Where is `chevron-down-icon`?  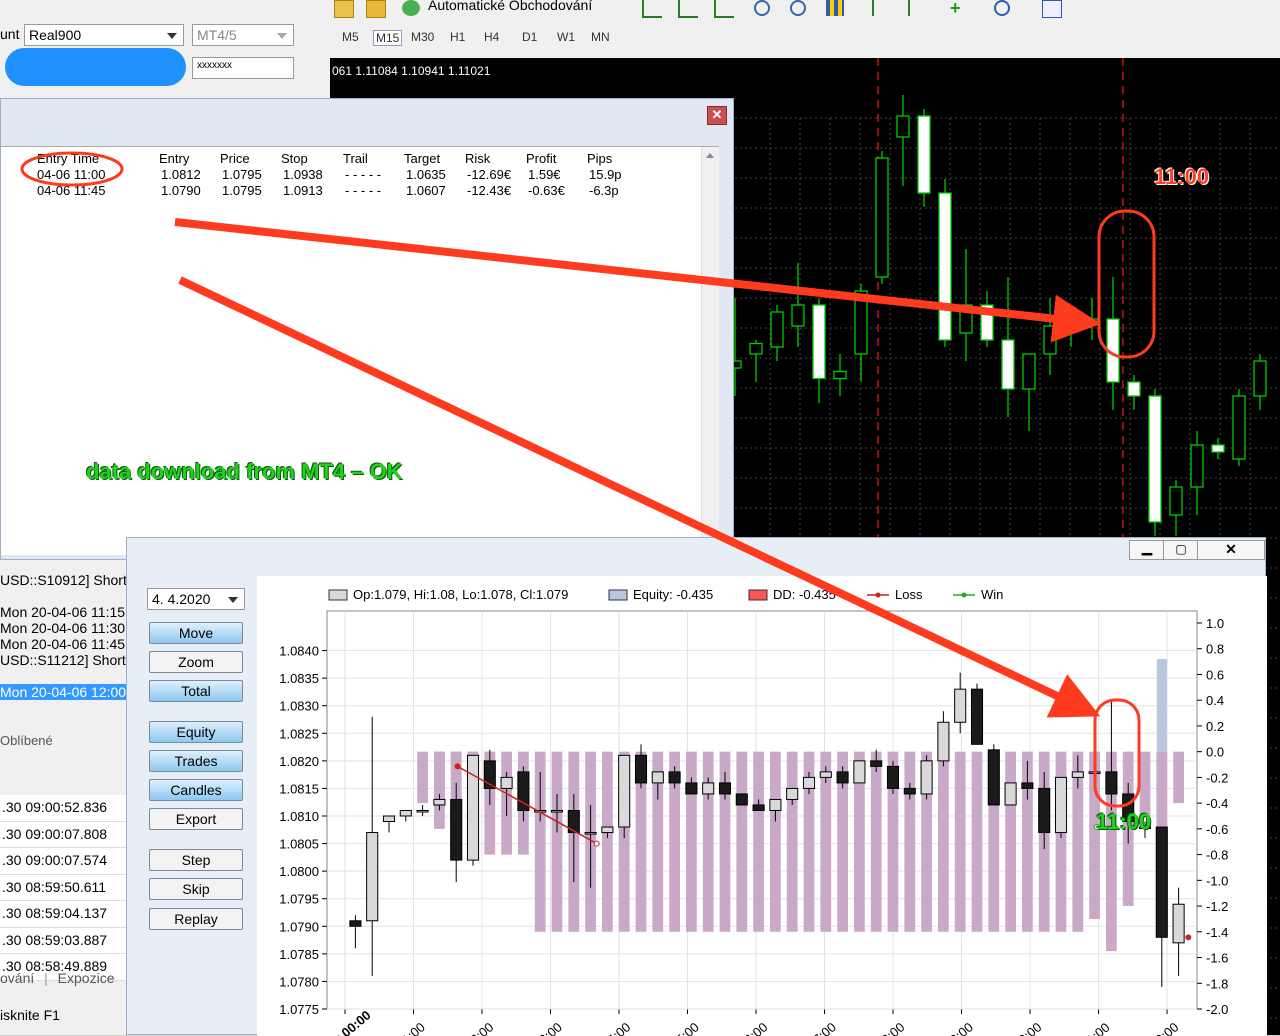
chevron-down-icon is located at coordinates (233, 600).